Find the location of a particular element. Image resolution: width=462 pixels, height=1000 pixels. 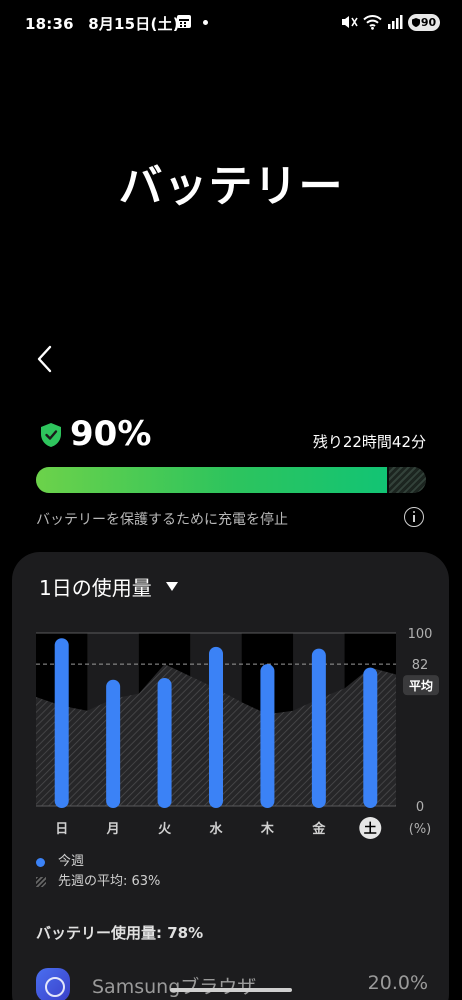

x-tick-label: 水 is located at coordinates (216, 829).